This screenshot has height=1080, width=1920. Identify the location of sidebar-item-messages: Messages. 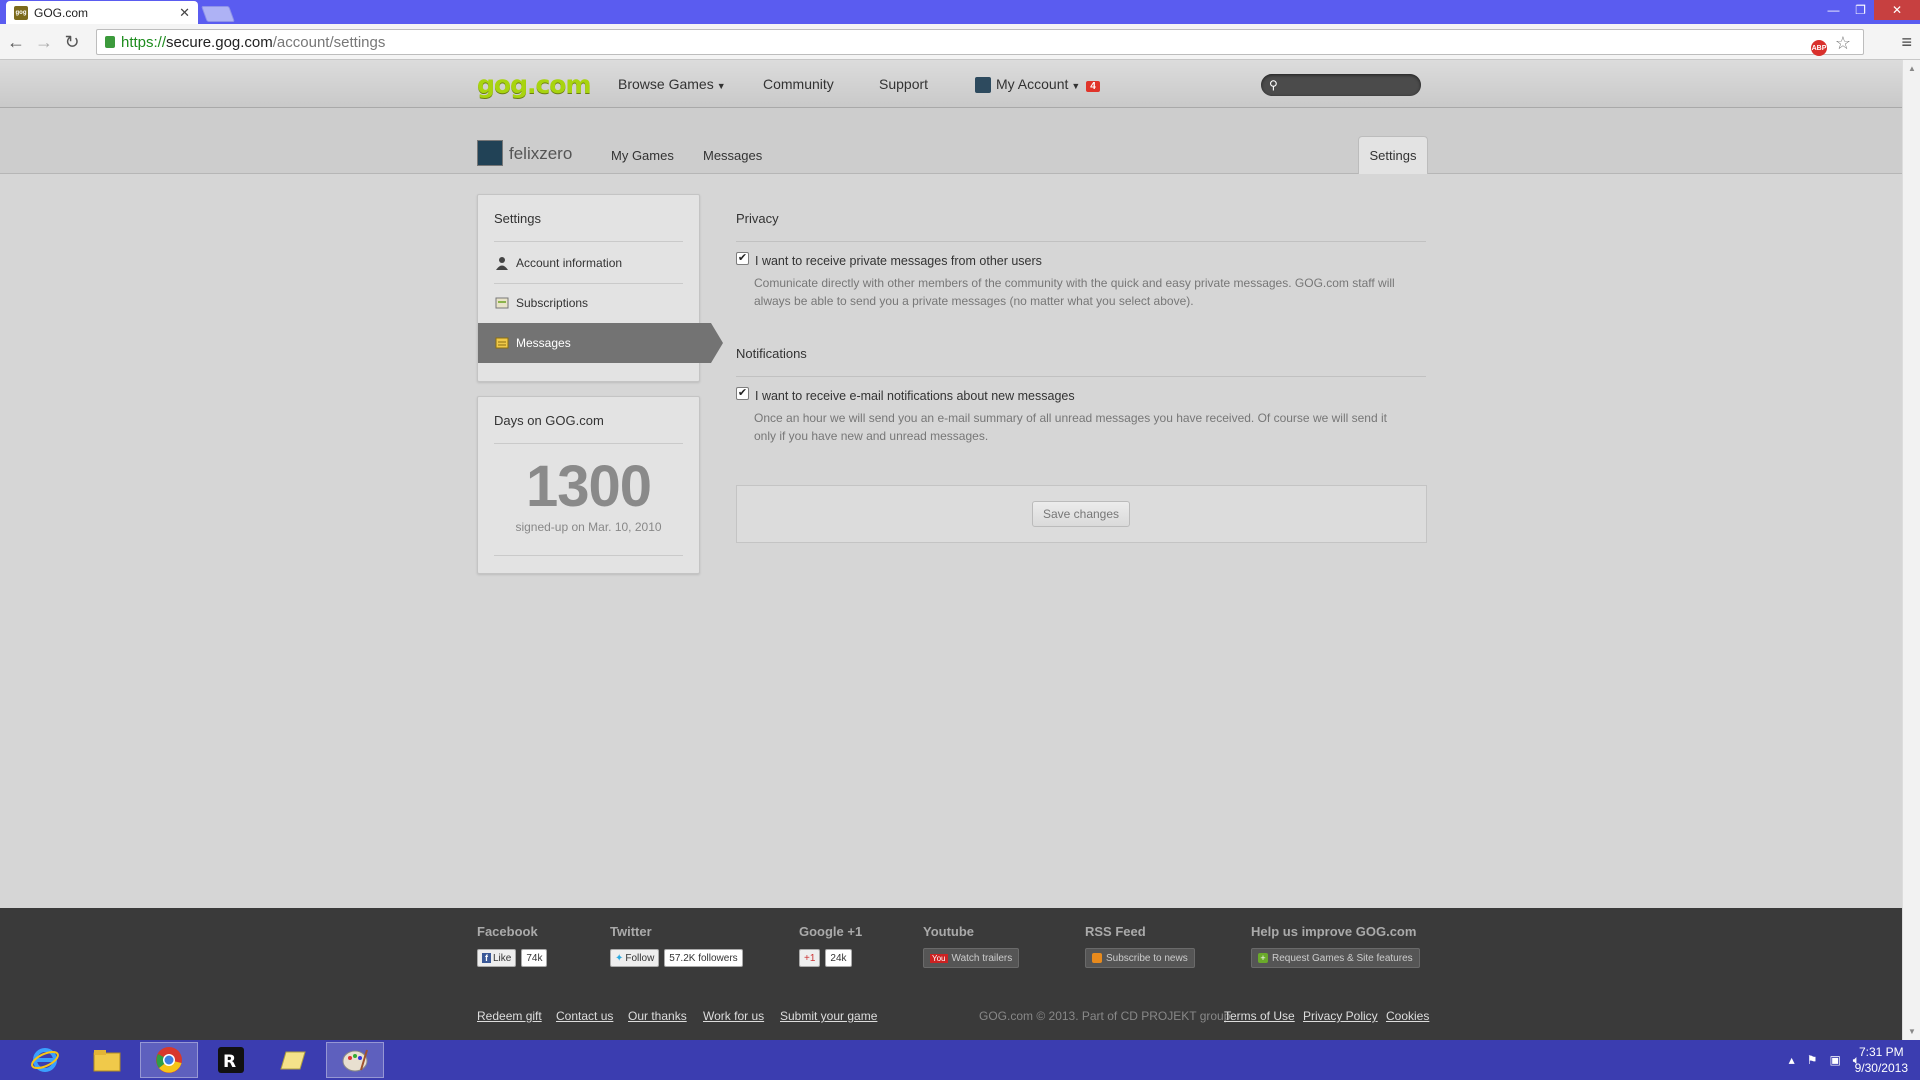
(600, 343).